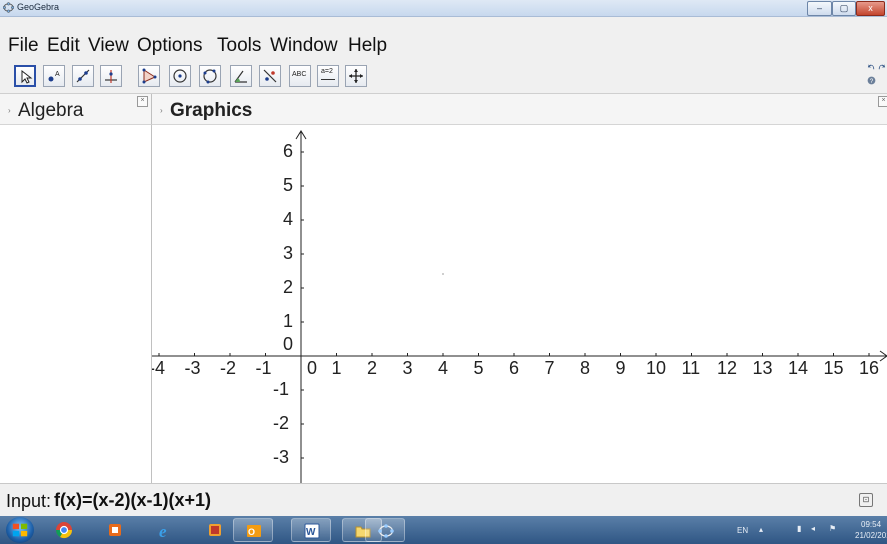 Image resolution: width=887 pixels, height=544 pixels. I want to click on network-icon: ▮, so click(799, 528).